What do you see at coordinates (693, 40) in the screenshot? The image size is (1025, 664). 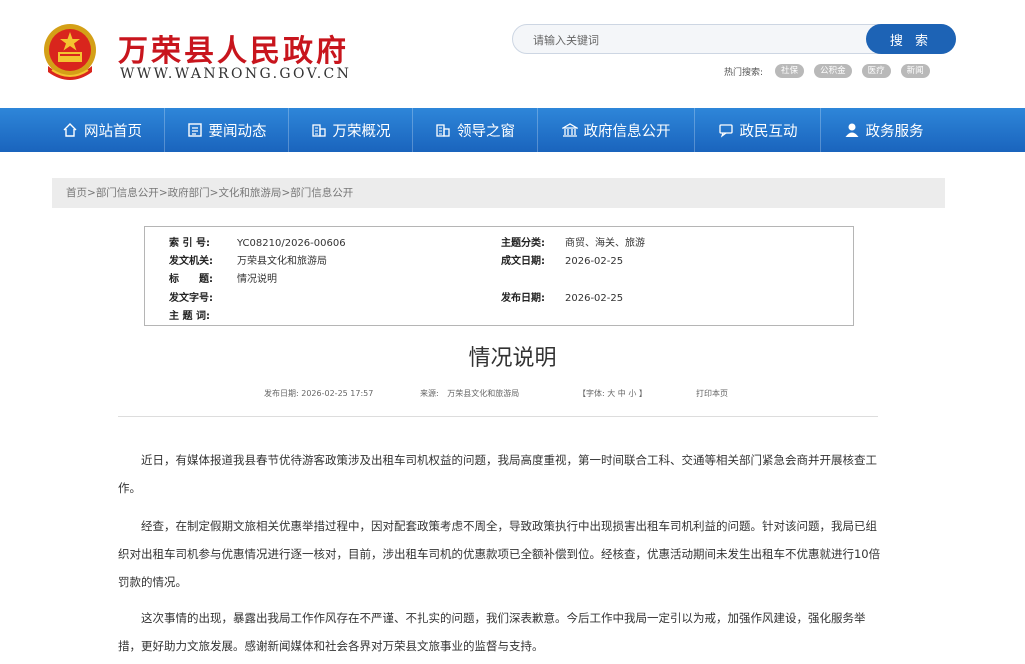 I see `search-input` at bounding box center [693, 40].